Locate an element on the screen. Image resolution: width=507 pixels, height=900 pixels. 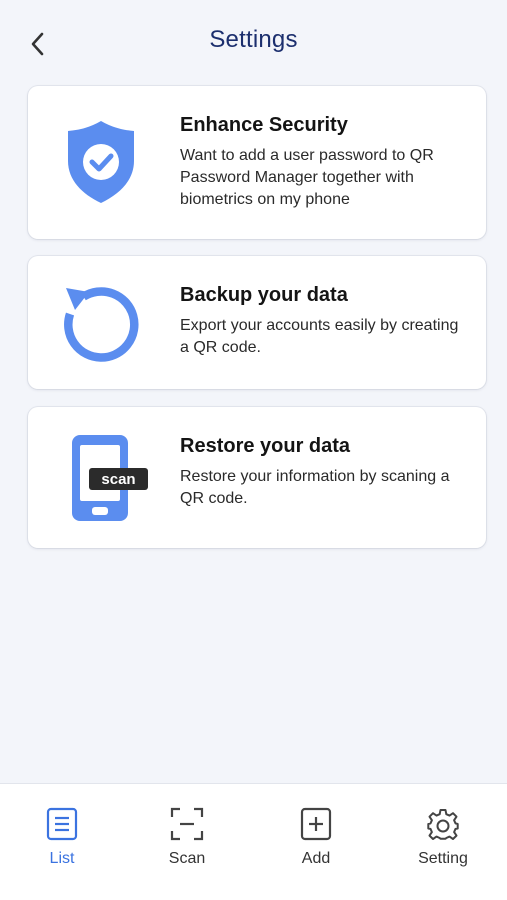
tab-label: Add is located at coordinates (316, 858).